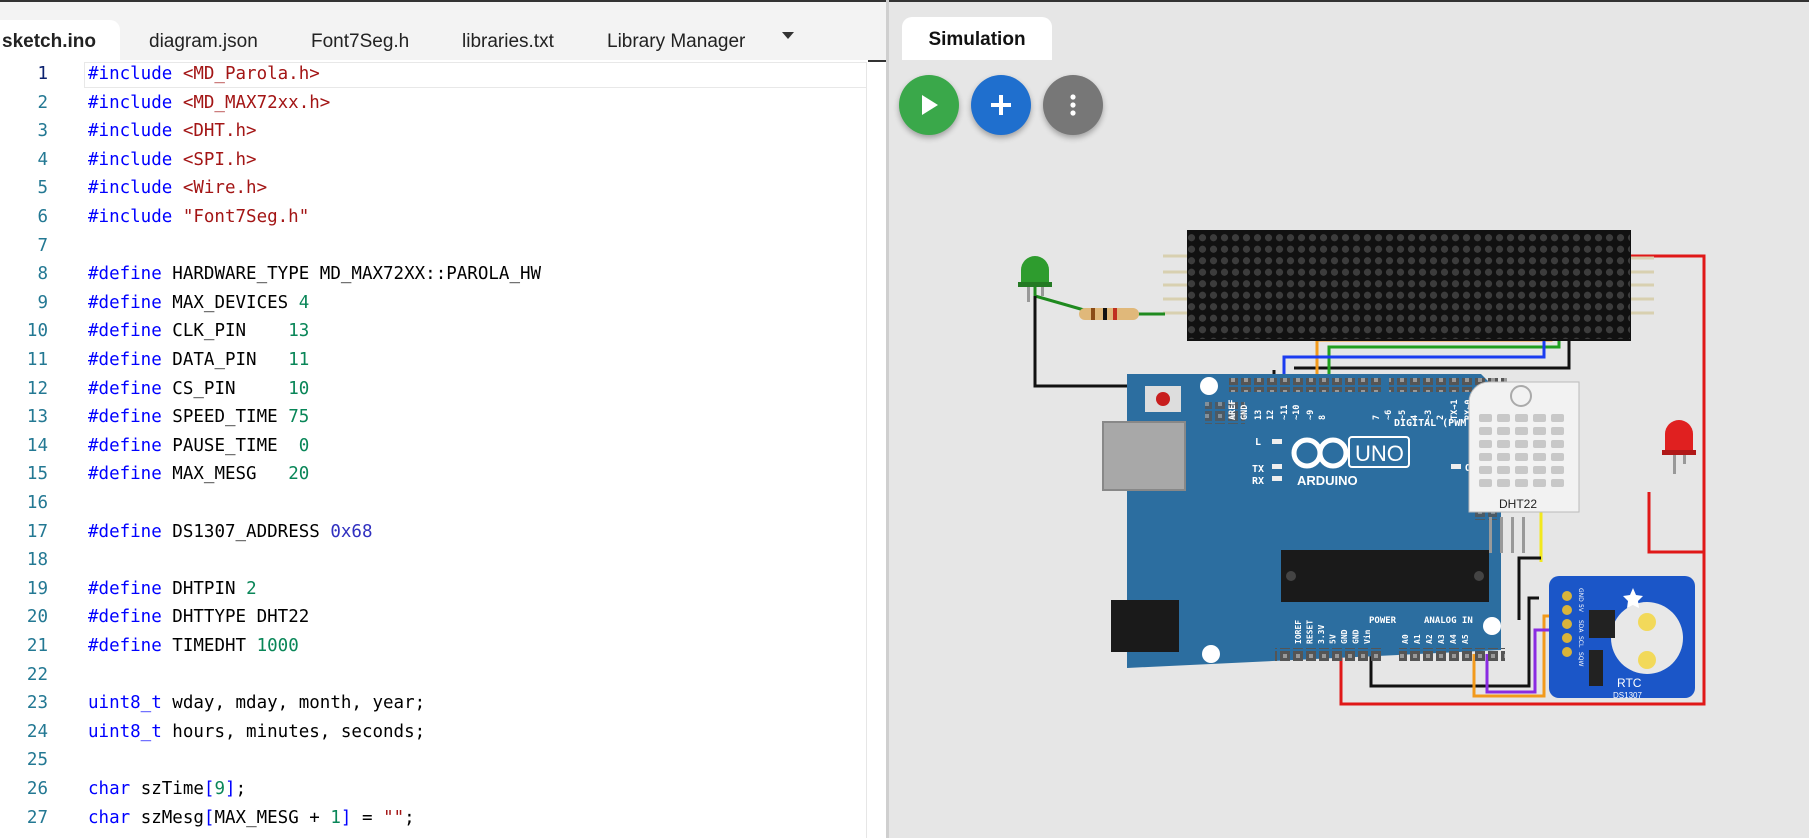 This screenshot has height=838, width=1809. Describe the element at coordinates (1379, 453) in the screenshot. I see `arduino-model: UNO` at that location.